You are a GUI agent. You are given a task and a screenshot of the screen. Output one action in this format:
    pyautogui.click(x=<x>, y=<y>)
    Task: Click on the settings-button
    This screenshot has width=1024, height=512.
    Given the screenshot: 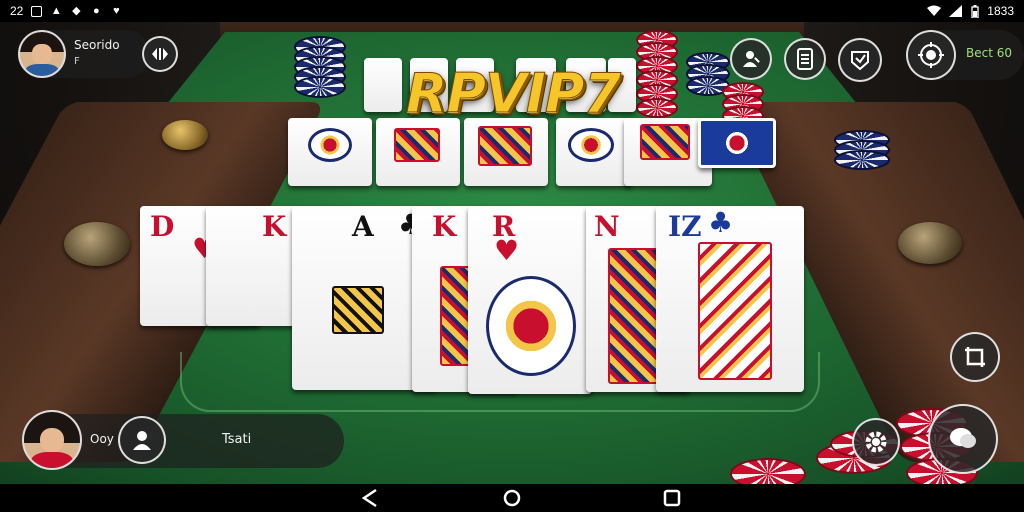 What is the action you would take?
    pyautogui.click(x=876, y=442)
    